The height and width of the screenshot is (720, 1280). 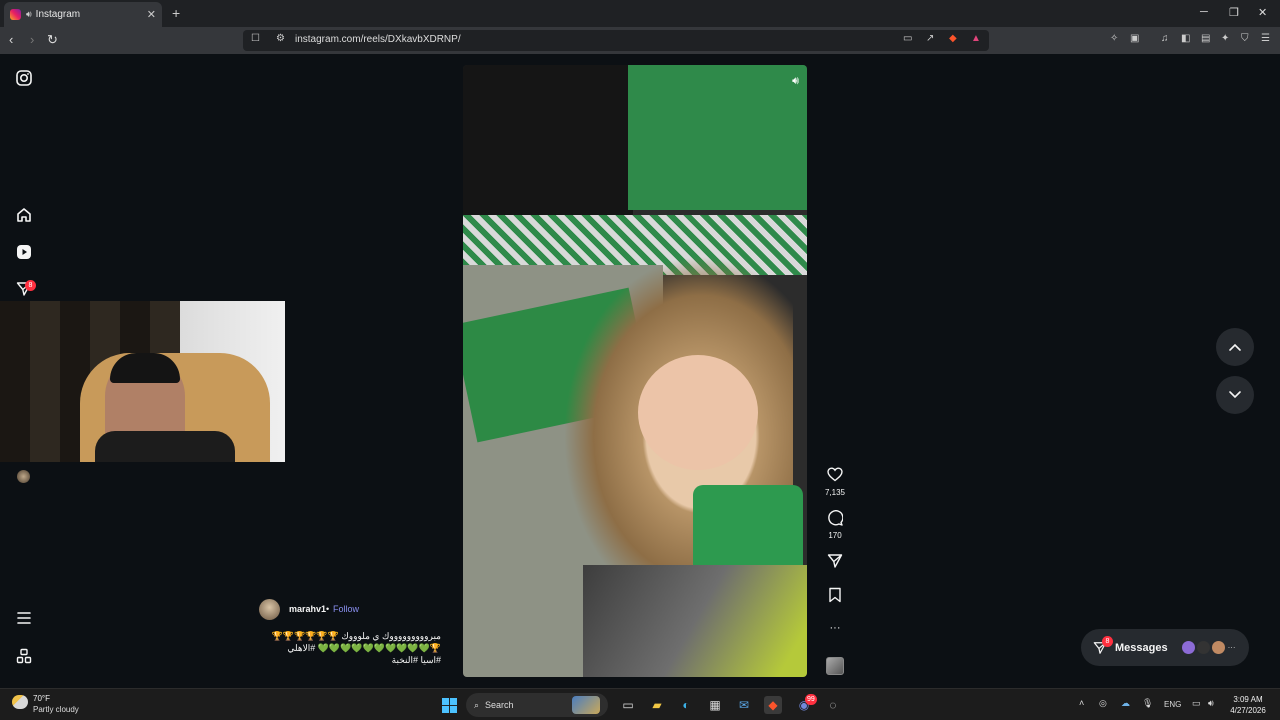 I want to click on video-dark-area, so click(x=548, y=140).